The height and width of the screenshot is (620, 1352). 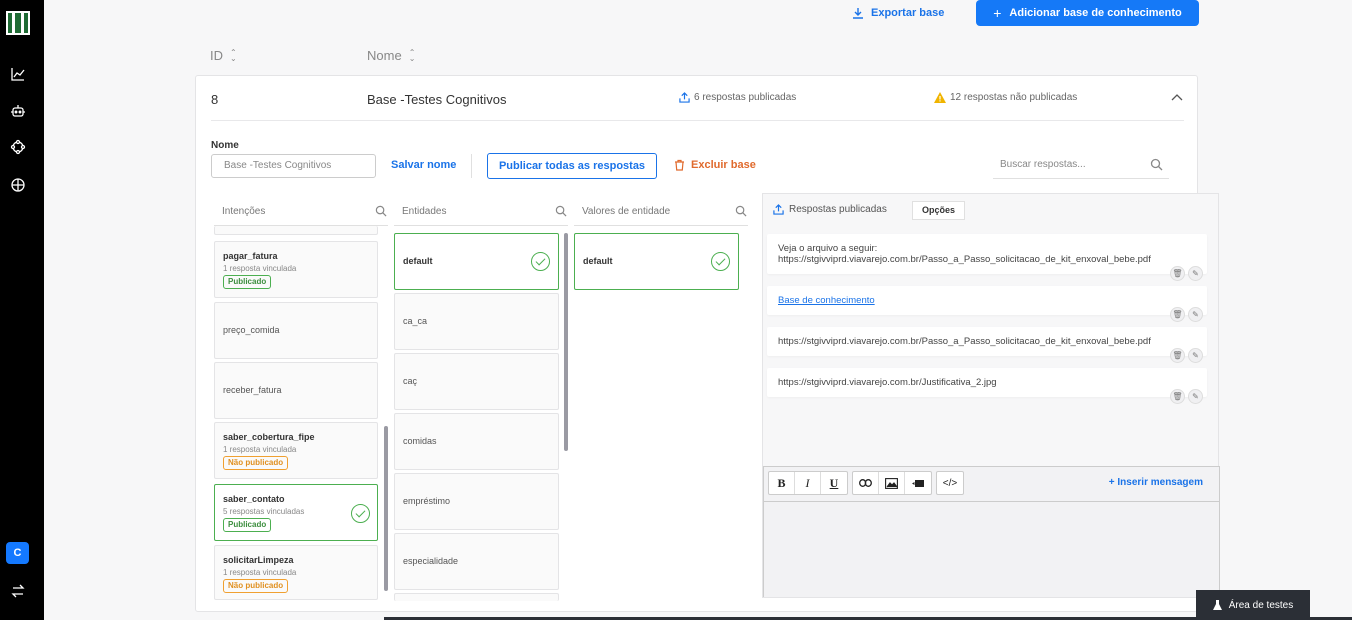 What do you see at coordinates (260, 572) in the screenshot?
I see `intent-linked-count: 1 resposta vinculada` at bounding box center [260, 572].